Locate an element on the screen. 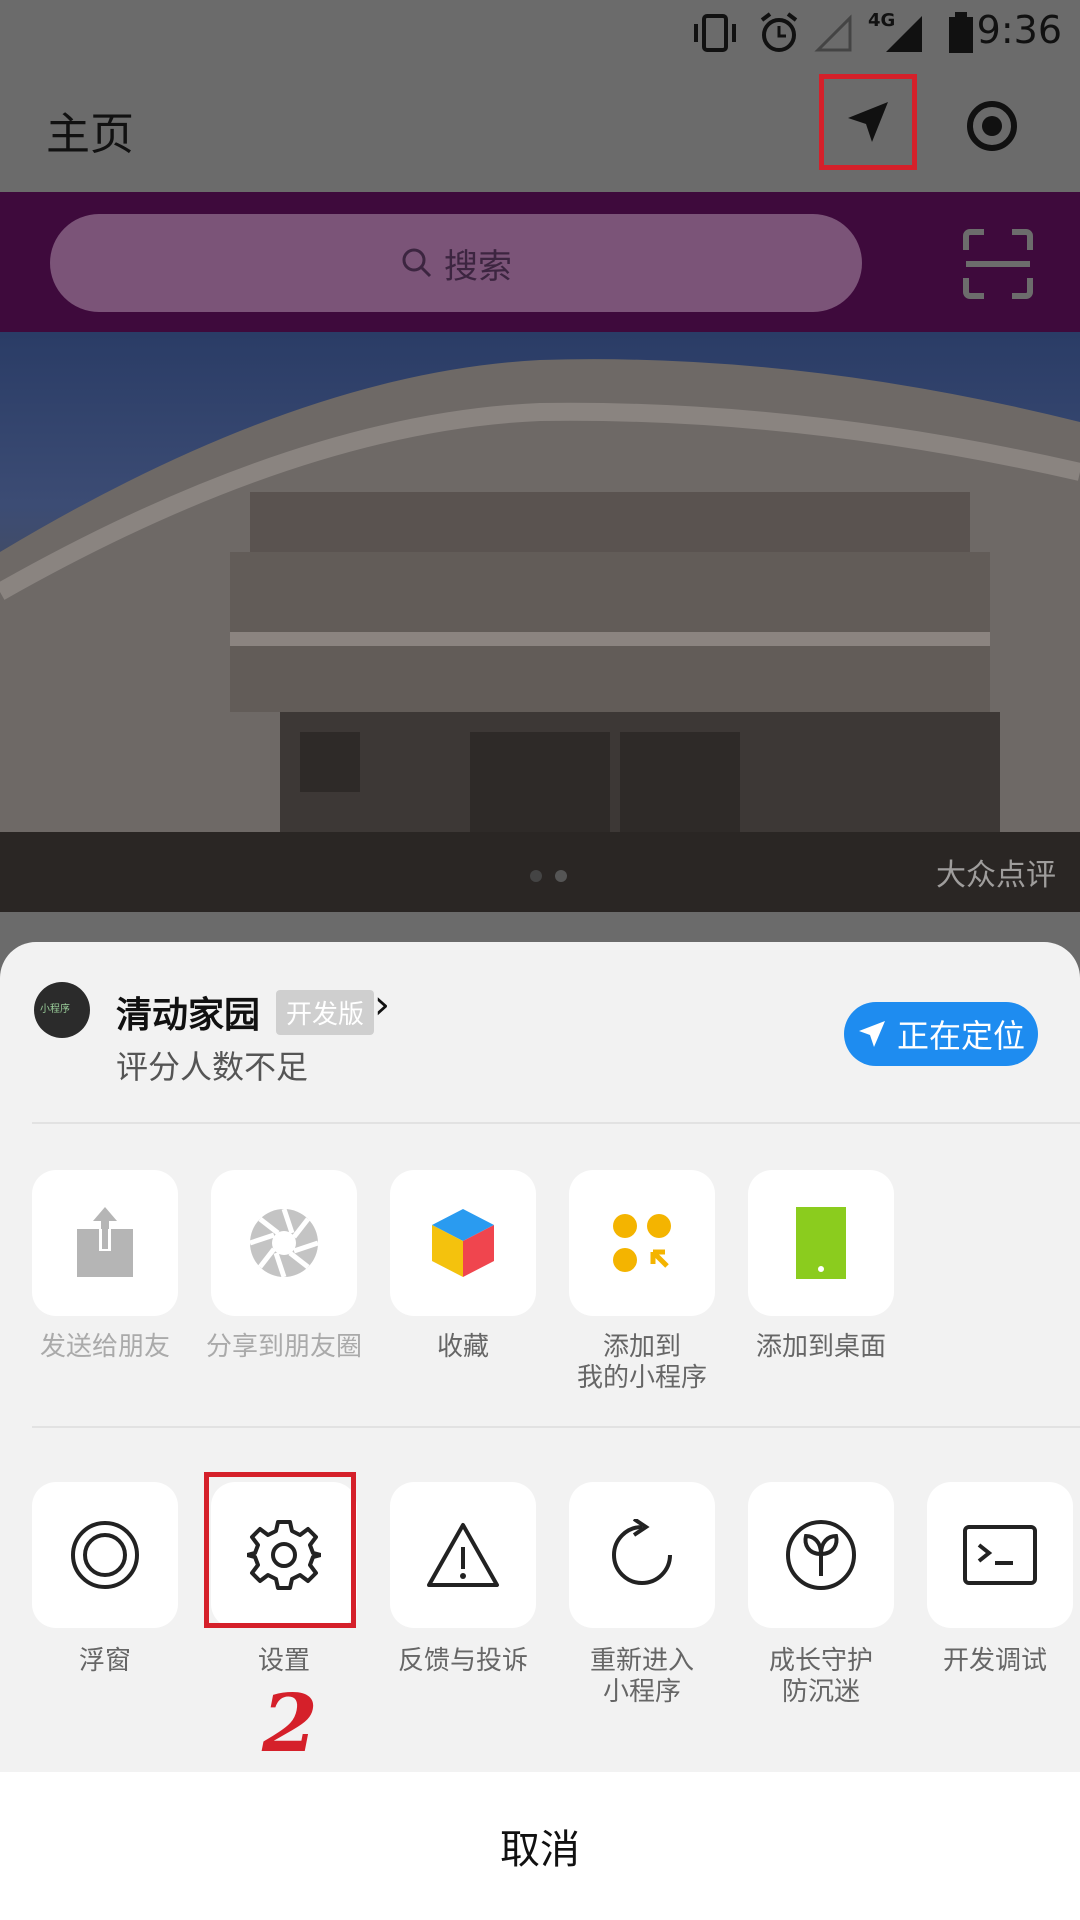  page-title: 主页 is located at coordinates (90, 134).